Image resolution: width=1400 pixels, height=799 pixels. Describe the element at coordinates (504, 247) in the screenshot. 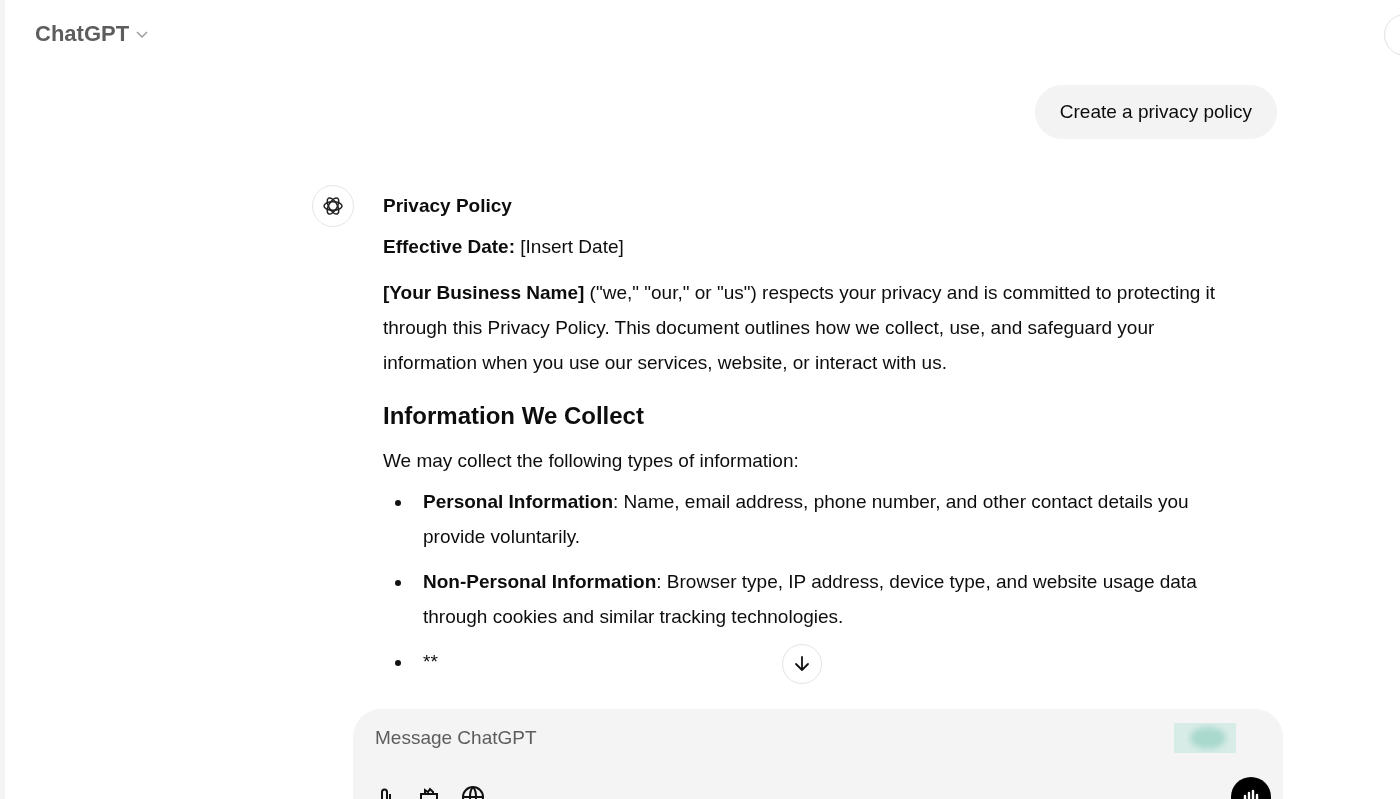

I see `paragraph: Effective Date: [Insert Date]` at that location.